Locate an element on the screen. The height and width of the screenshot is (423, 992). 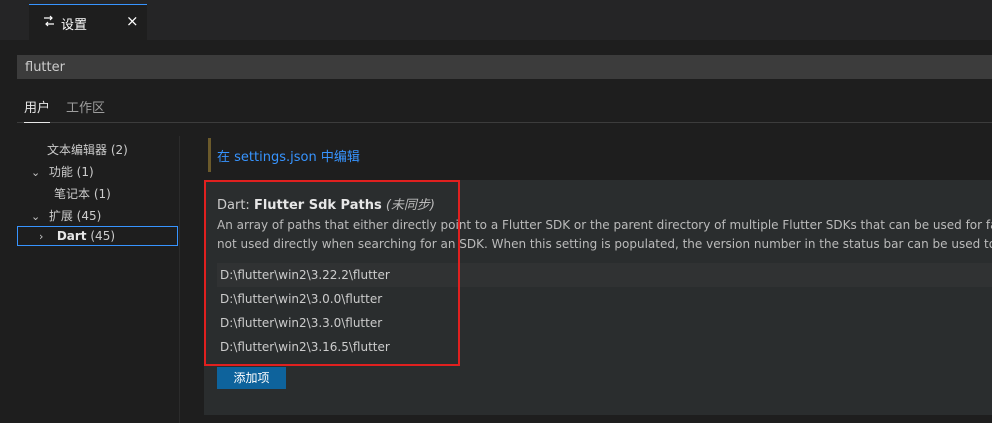
toc-item-notebook: 笔记本 (1) is located at coordinates (82, 193).